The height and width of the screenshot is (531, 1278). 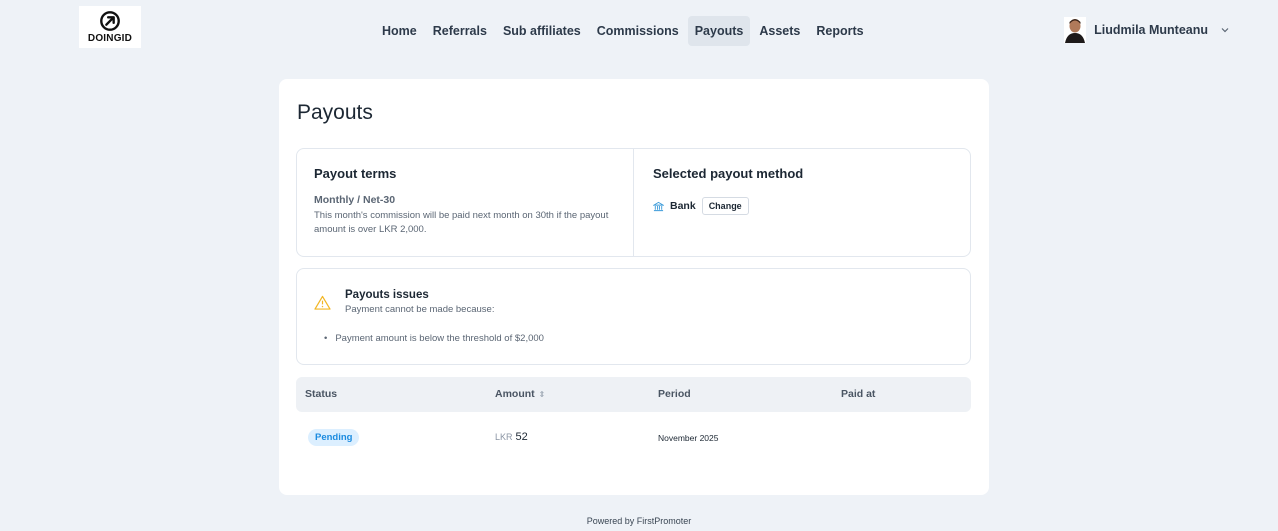 I want to click on period-cell: November 2025, so click(x=688, y=438).